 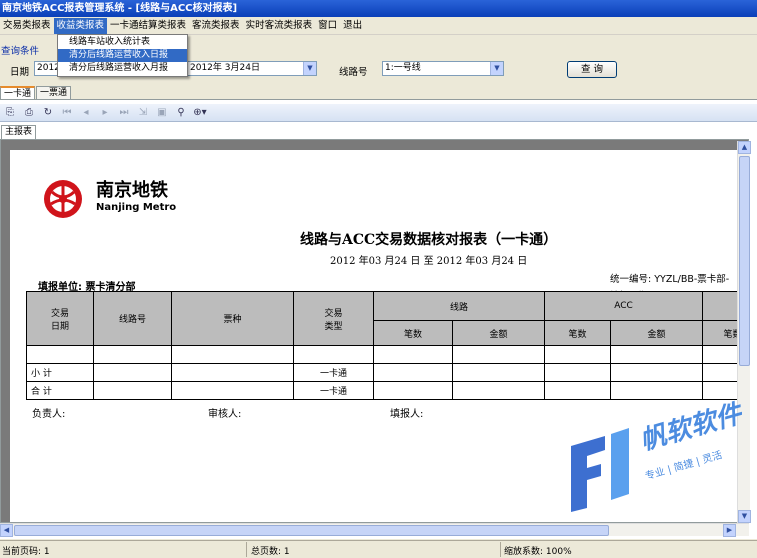 I want to click on goto-page-icon: ⇲, so click(x=143, y=113).